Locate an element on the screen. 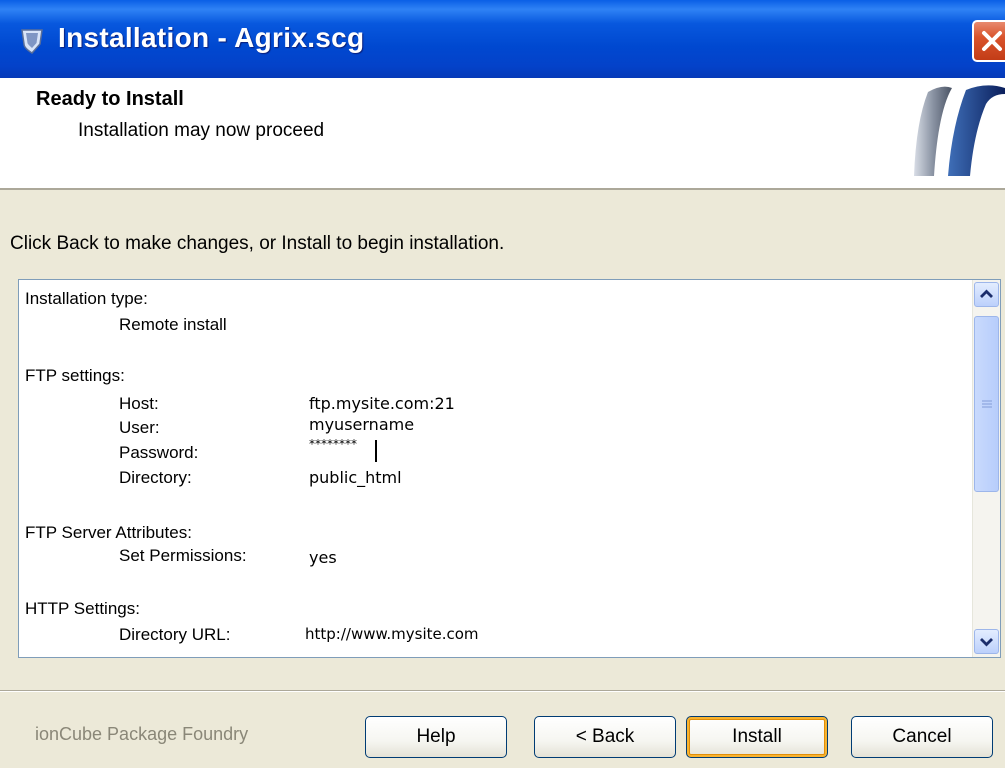  directory-url-label: Directory URL: is located at coordinates (175, 634).